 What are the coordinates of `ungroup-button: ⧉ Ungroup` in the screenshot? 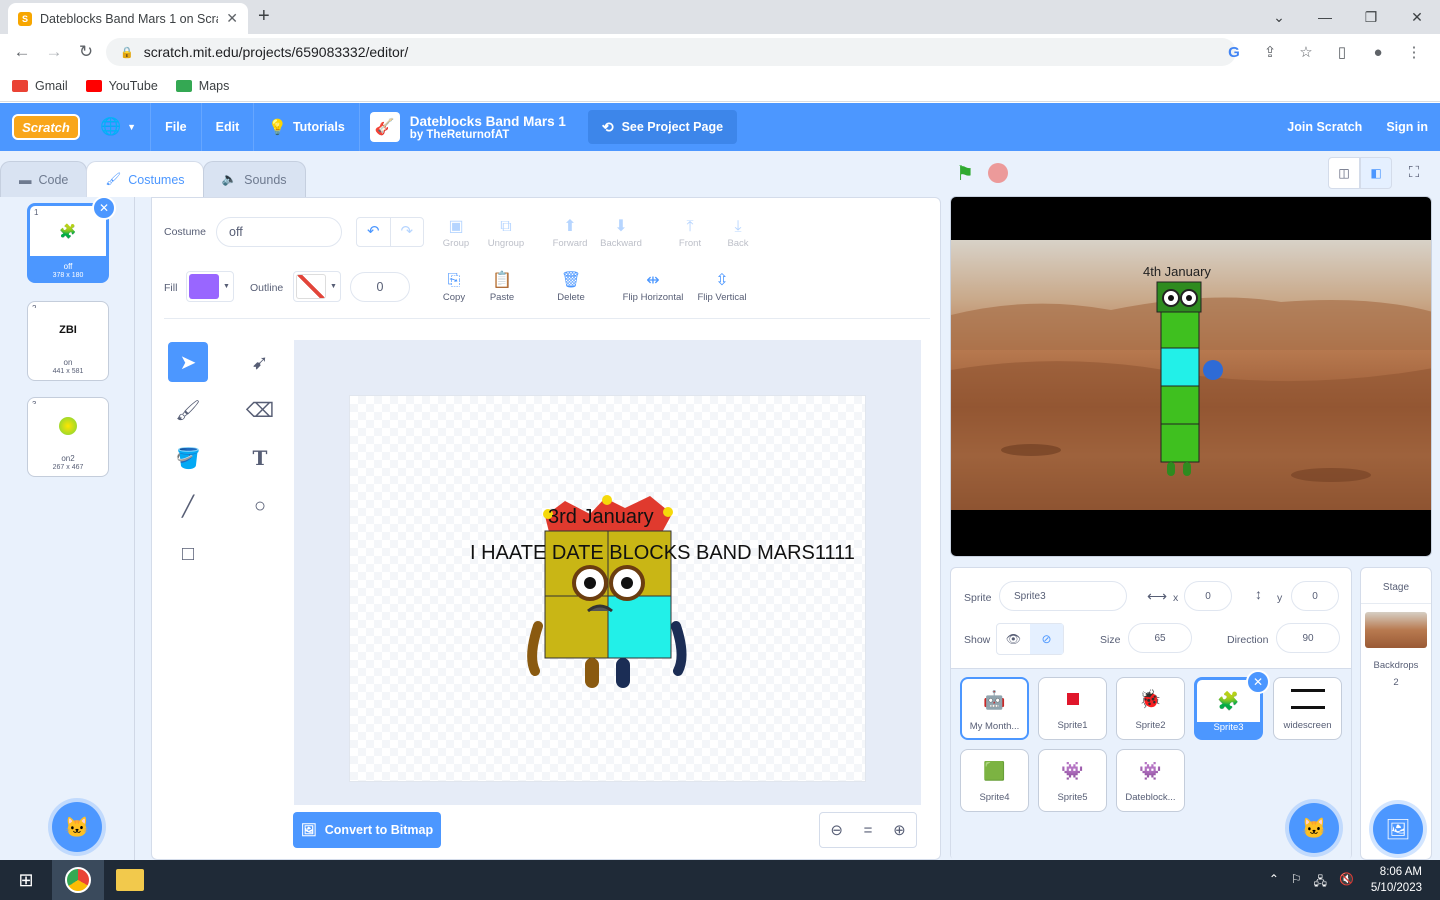 It's located at (506, 232).